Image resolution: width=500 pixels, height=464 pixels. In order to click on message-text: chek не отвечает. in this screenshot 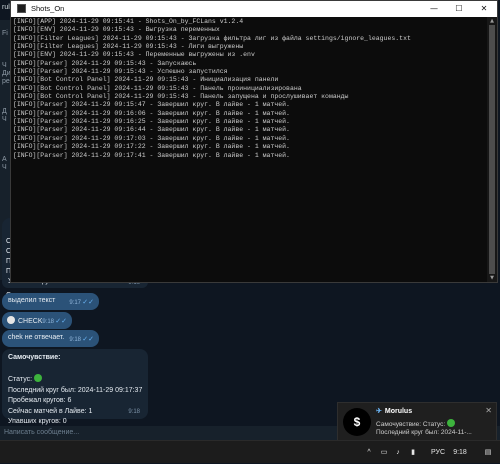, I will do `click(36, 337)`.